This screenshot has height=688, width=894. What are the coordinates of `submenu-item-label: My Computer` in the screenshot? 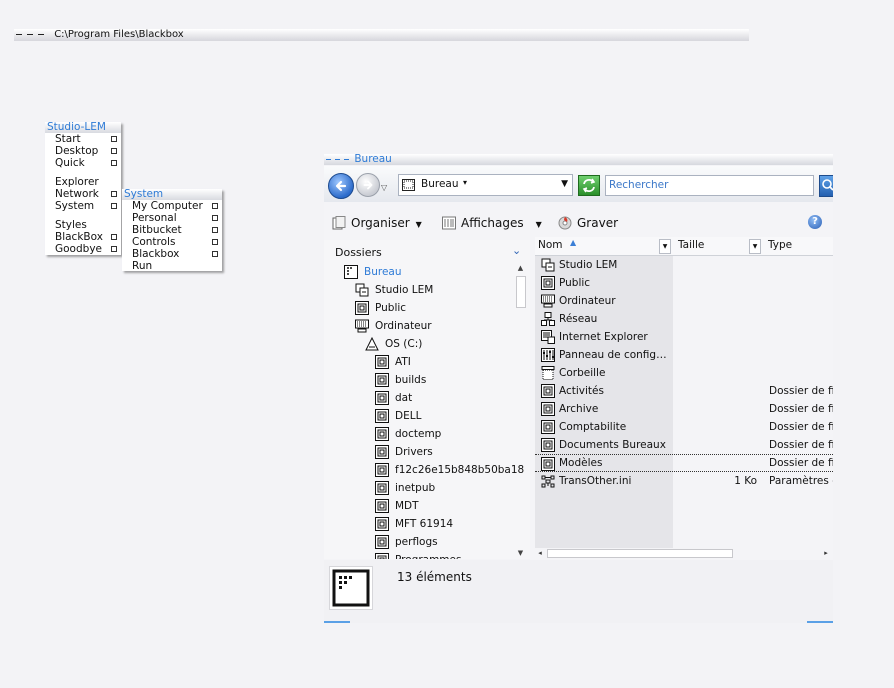 It's located at (167, 206).